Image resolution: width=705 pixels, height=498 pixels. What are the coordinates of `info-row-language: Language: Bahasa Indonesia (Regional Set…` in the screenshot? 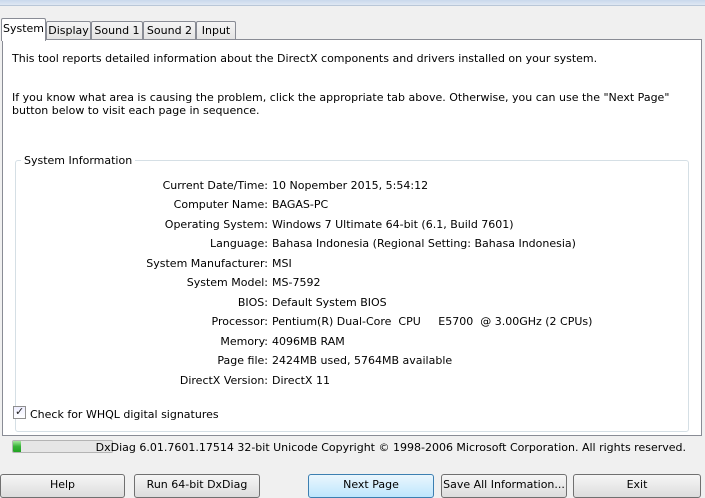 It's located at (346, 244).